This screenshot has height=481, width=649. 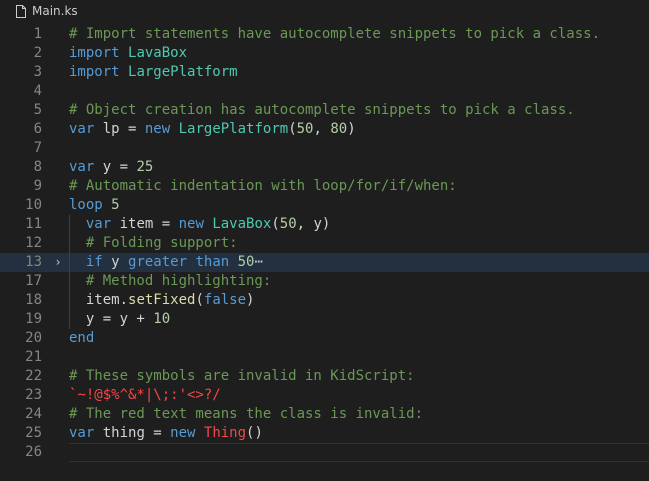 What do you see at coordinates (324, 167) in the screenshot?
I see `code-line: 8 var y = 25` at bounding box center [324, 167].